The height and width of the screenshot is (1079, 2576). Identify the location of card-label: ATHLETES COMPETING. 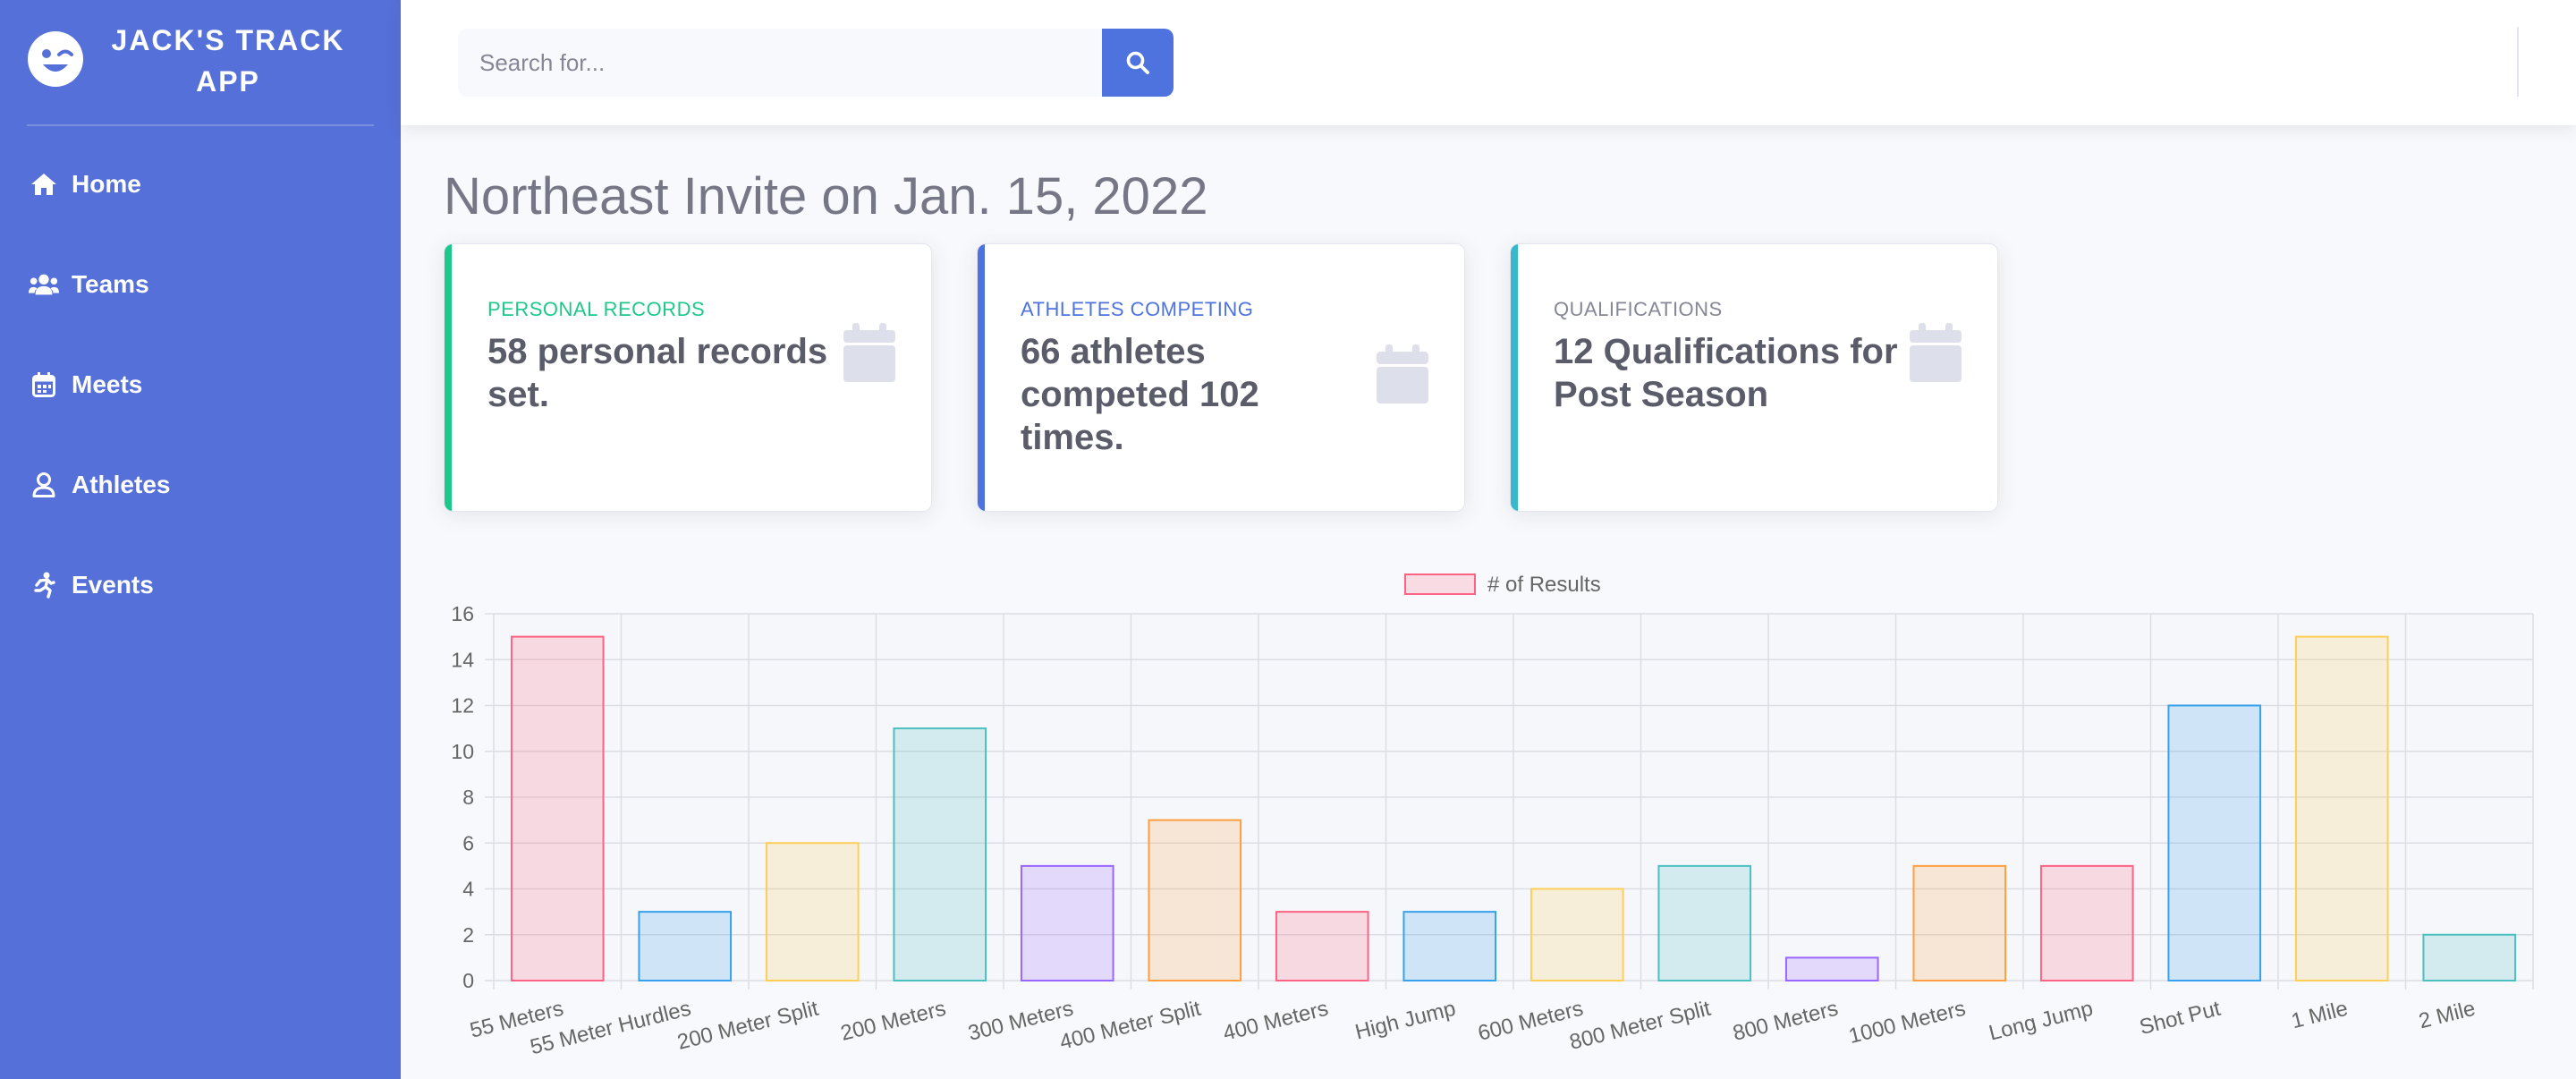
(1137, 309).